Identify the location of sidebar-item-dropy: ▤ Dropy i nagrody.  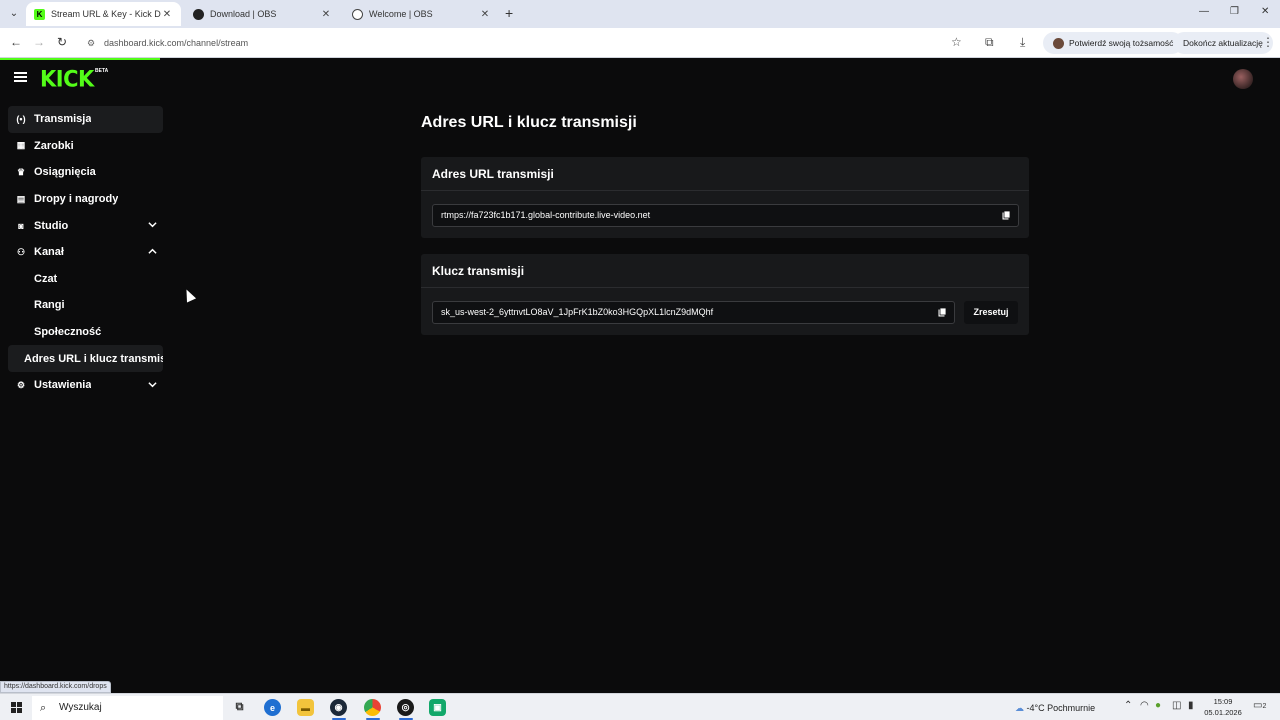
(85, 199).